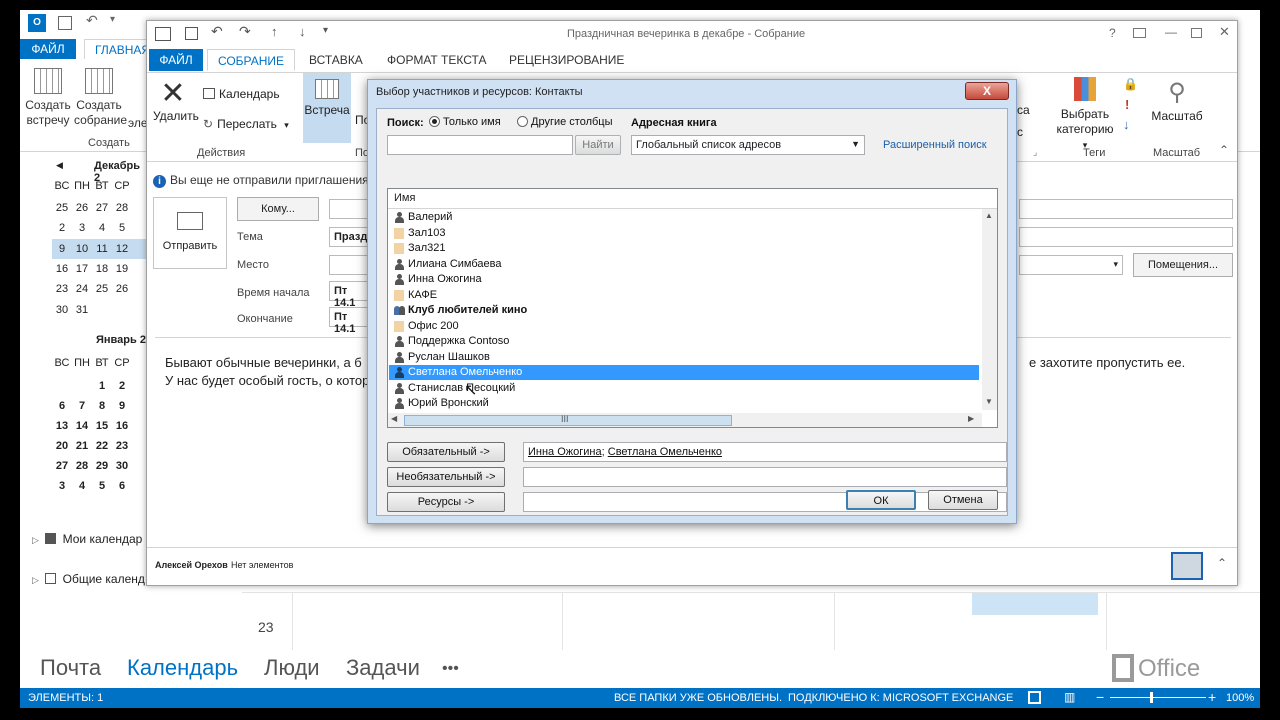 This screenshot has width=1280, height=720. What do you see at coordinates (434, 121) in the screenshot?
I see `radio-selected-icon` at bounding box center [434, 121].